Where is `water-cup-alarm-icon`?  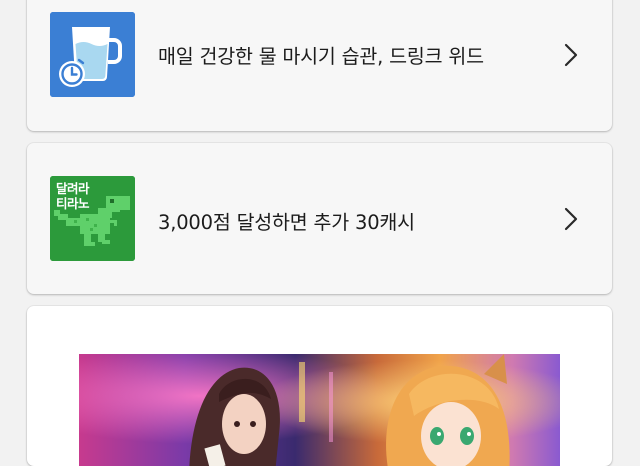 water-cup-alarm-icon is located at coordinates (92, 54).